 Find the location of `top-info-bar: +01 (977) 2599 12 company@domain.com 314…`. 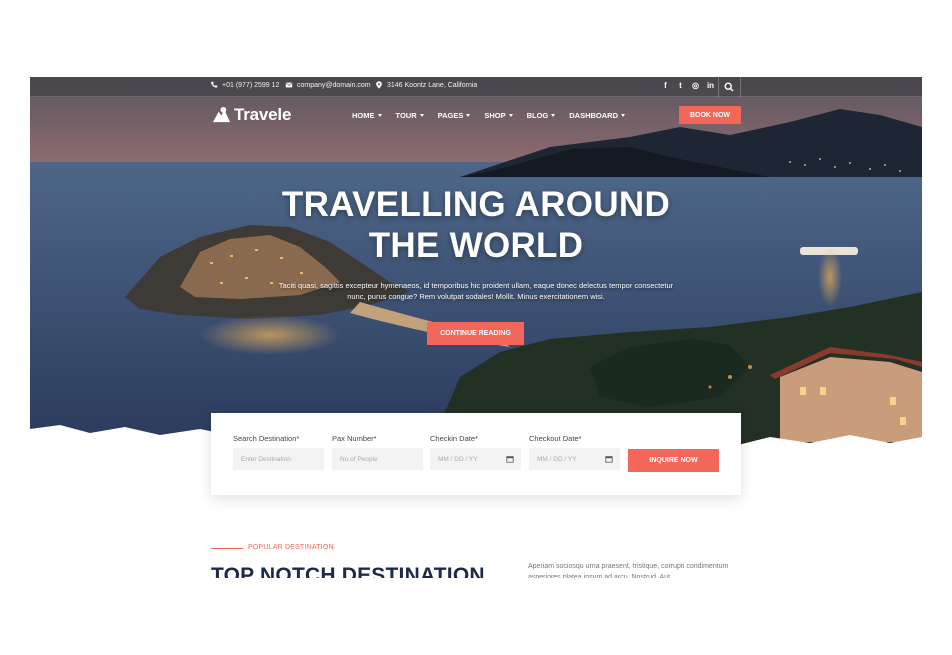

top-info-bar: +01 (977) 2599 12 company@domain.com 314… is located at coordinates (476, 87).